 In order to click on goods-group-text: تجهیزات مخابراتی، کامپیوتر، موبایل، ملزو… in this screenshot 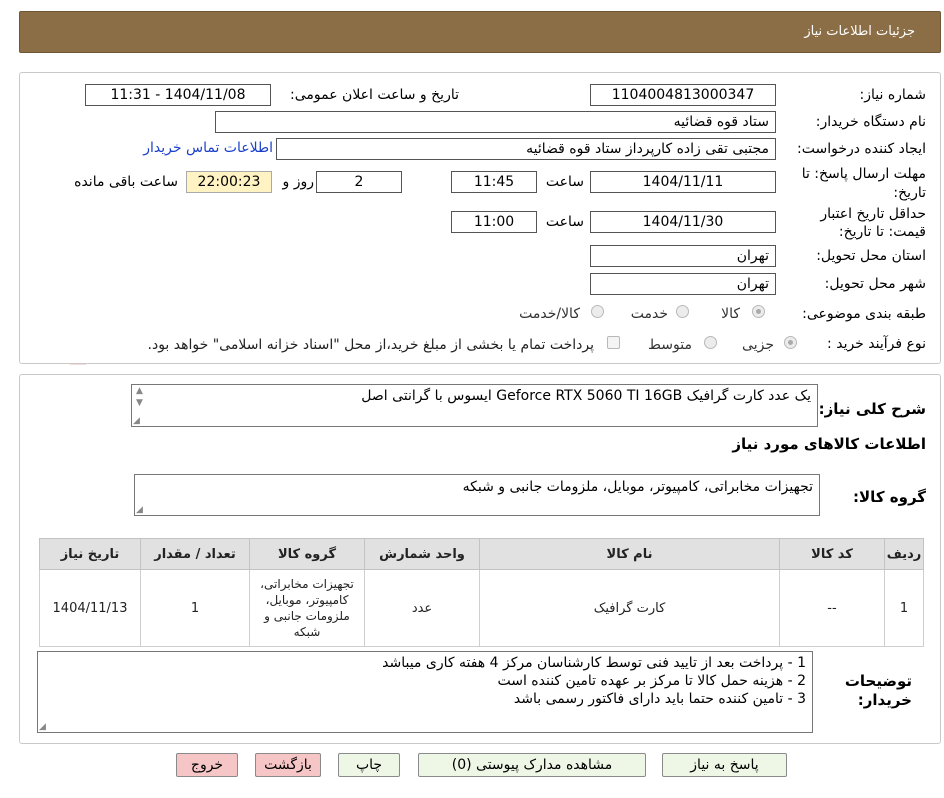, I will do `click(637, 487)`.